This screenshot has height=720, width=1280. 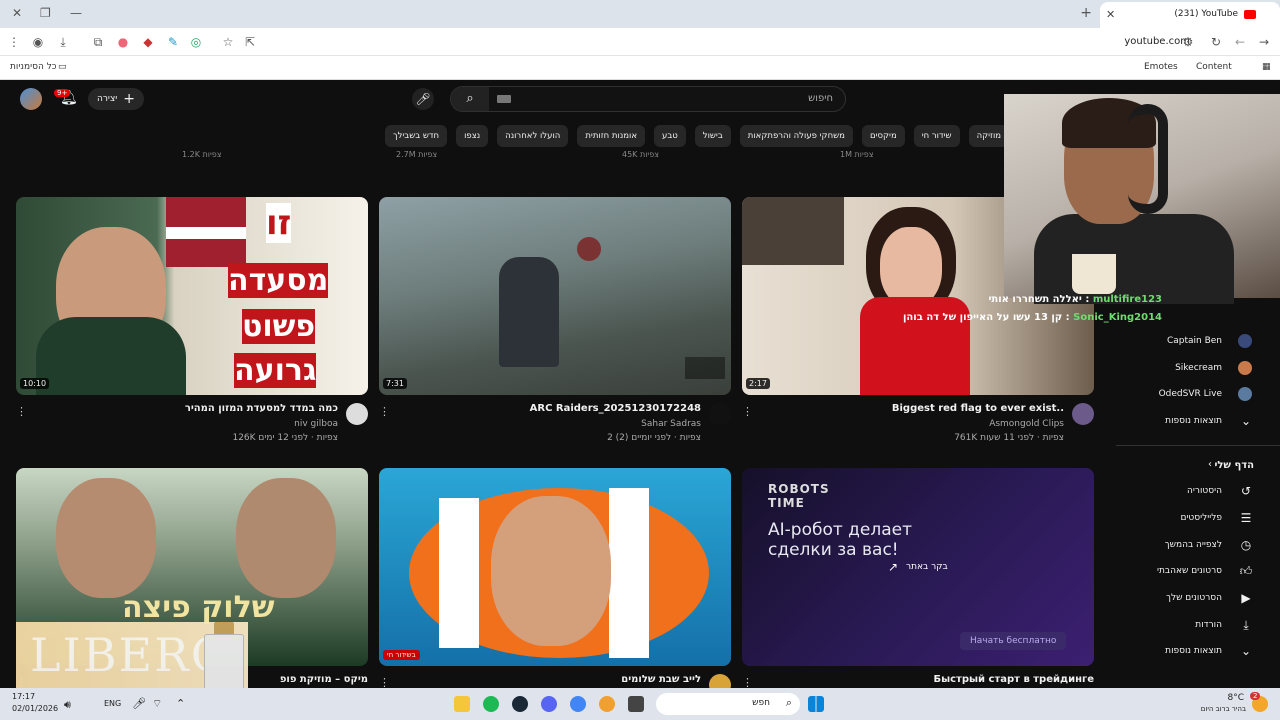 What do you see at coordinates (820, 98) in the screenshot?
I see `search-input: חיפוש` at bounding box center [820, 98].